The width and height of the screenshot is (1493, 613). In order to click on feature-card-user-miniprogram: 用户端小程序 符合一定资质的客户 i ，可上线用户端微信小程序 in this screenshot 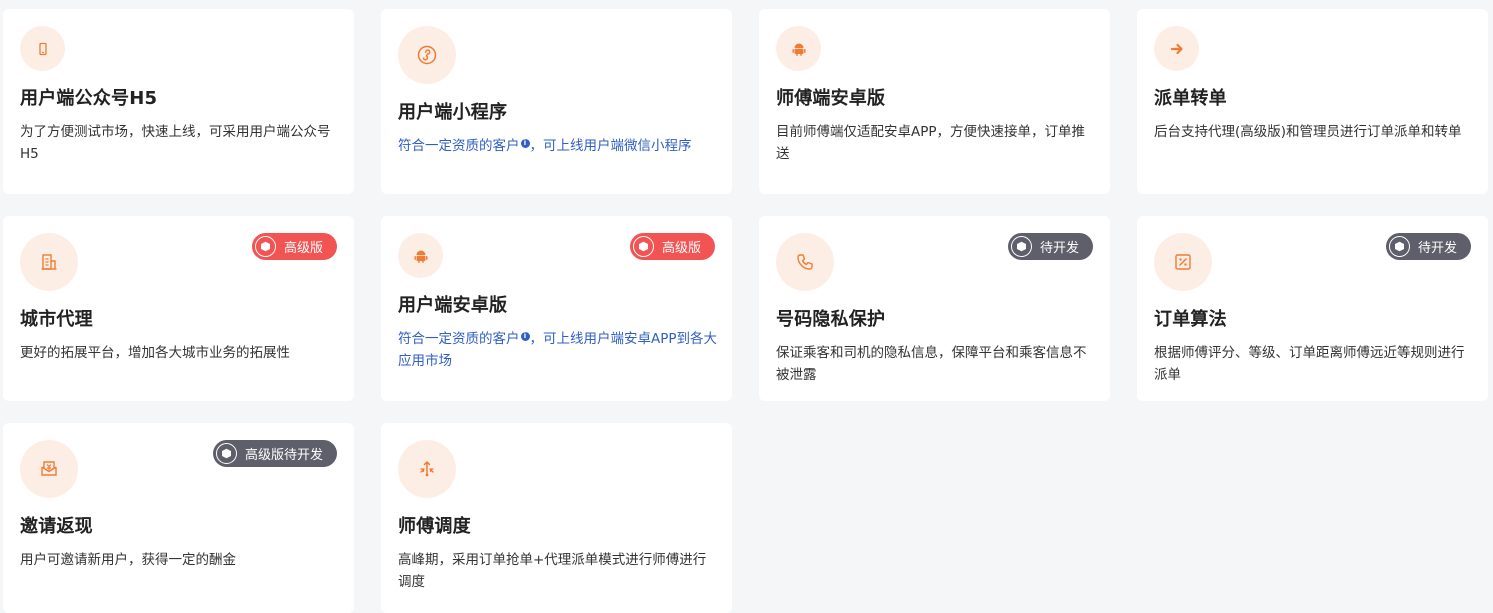, I will do `click(556, 101)`.